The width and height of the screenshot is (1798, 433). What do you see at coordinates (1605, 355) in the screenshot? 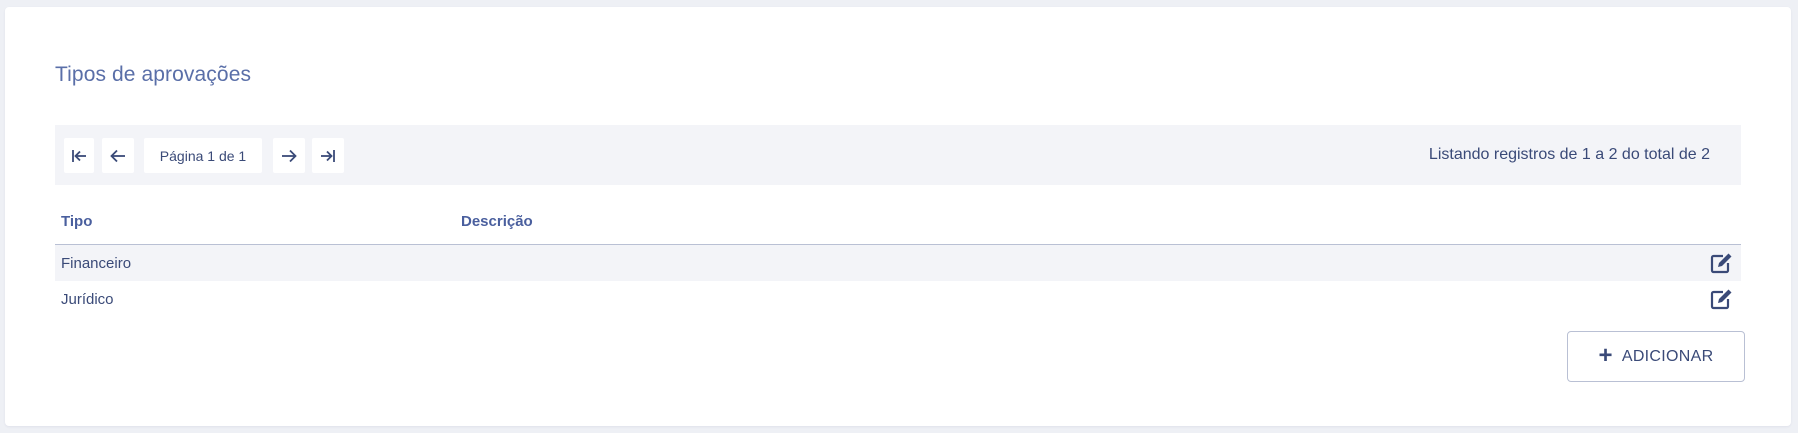
I see `plus-icon: +` at bounding box center [1605, 355].